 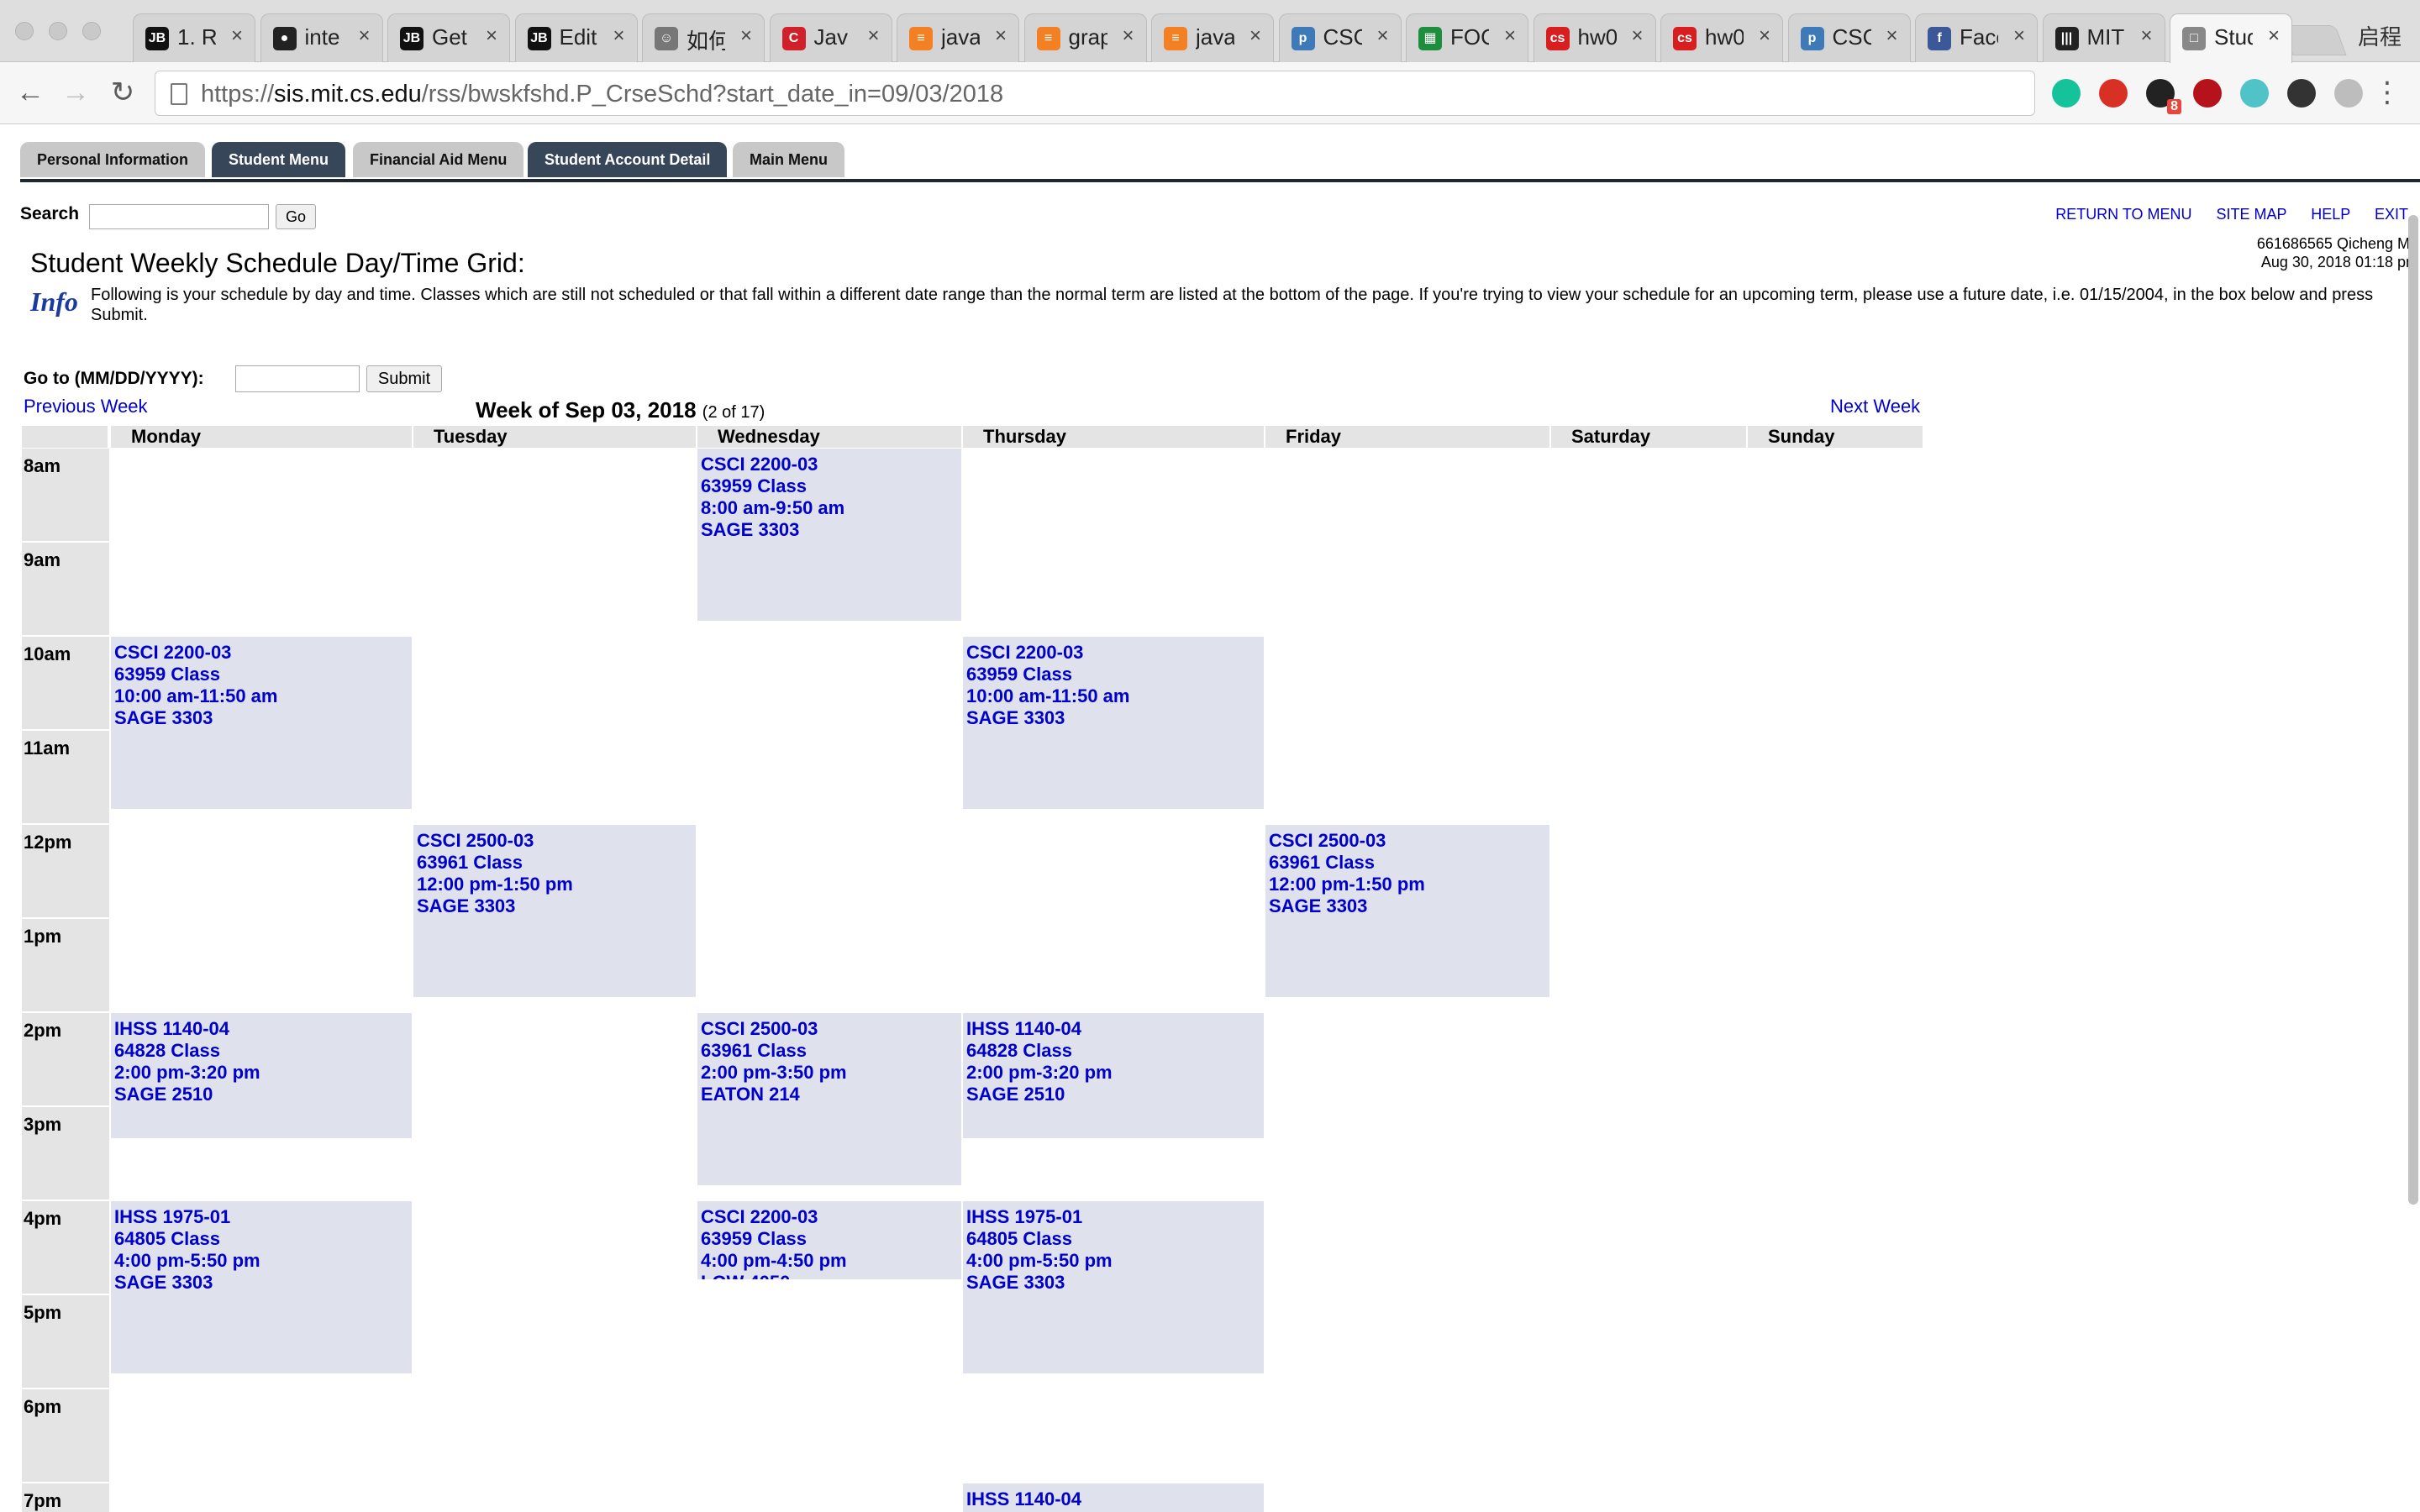 I want to click on browser-tab-title: Face, so click(x=1979, y=37).